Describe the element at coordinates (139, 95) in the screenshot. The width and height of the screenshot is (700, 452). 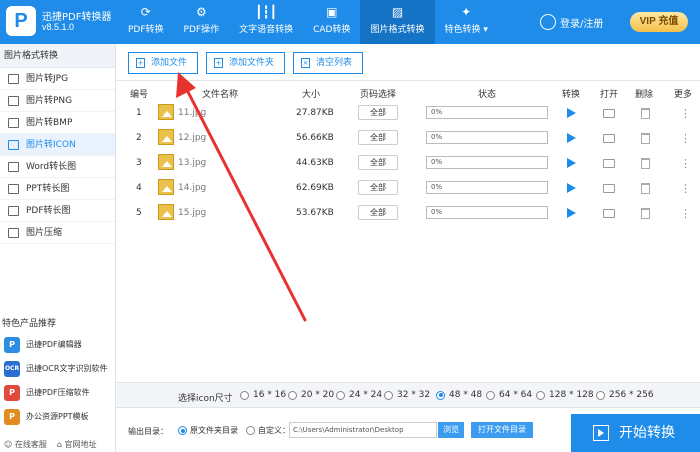
I see `col-num: 编号` at that location.